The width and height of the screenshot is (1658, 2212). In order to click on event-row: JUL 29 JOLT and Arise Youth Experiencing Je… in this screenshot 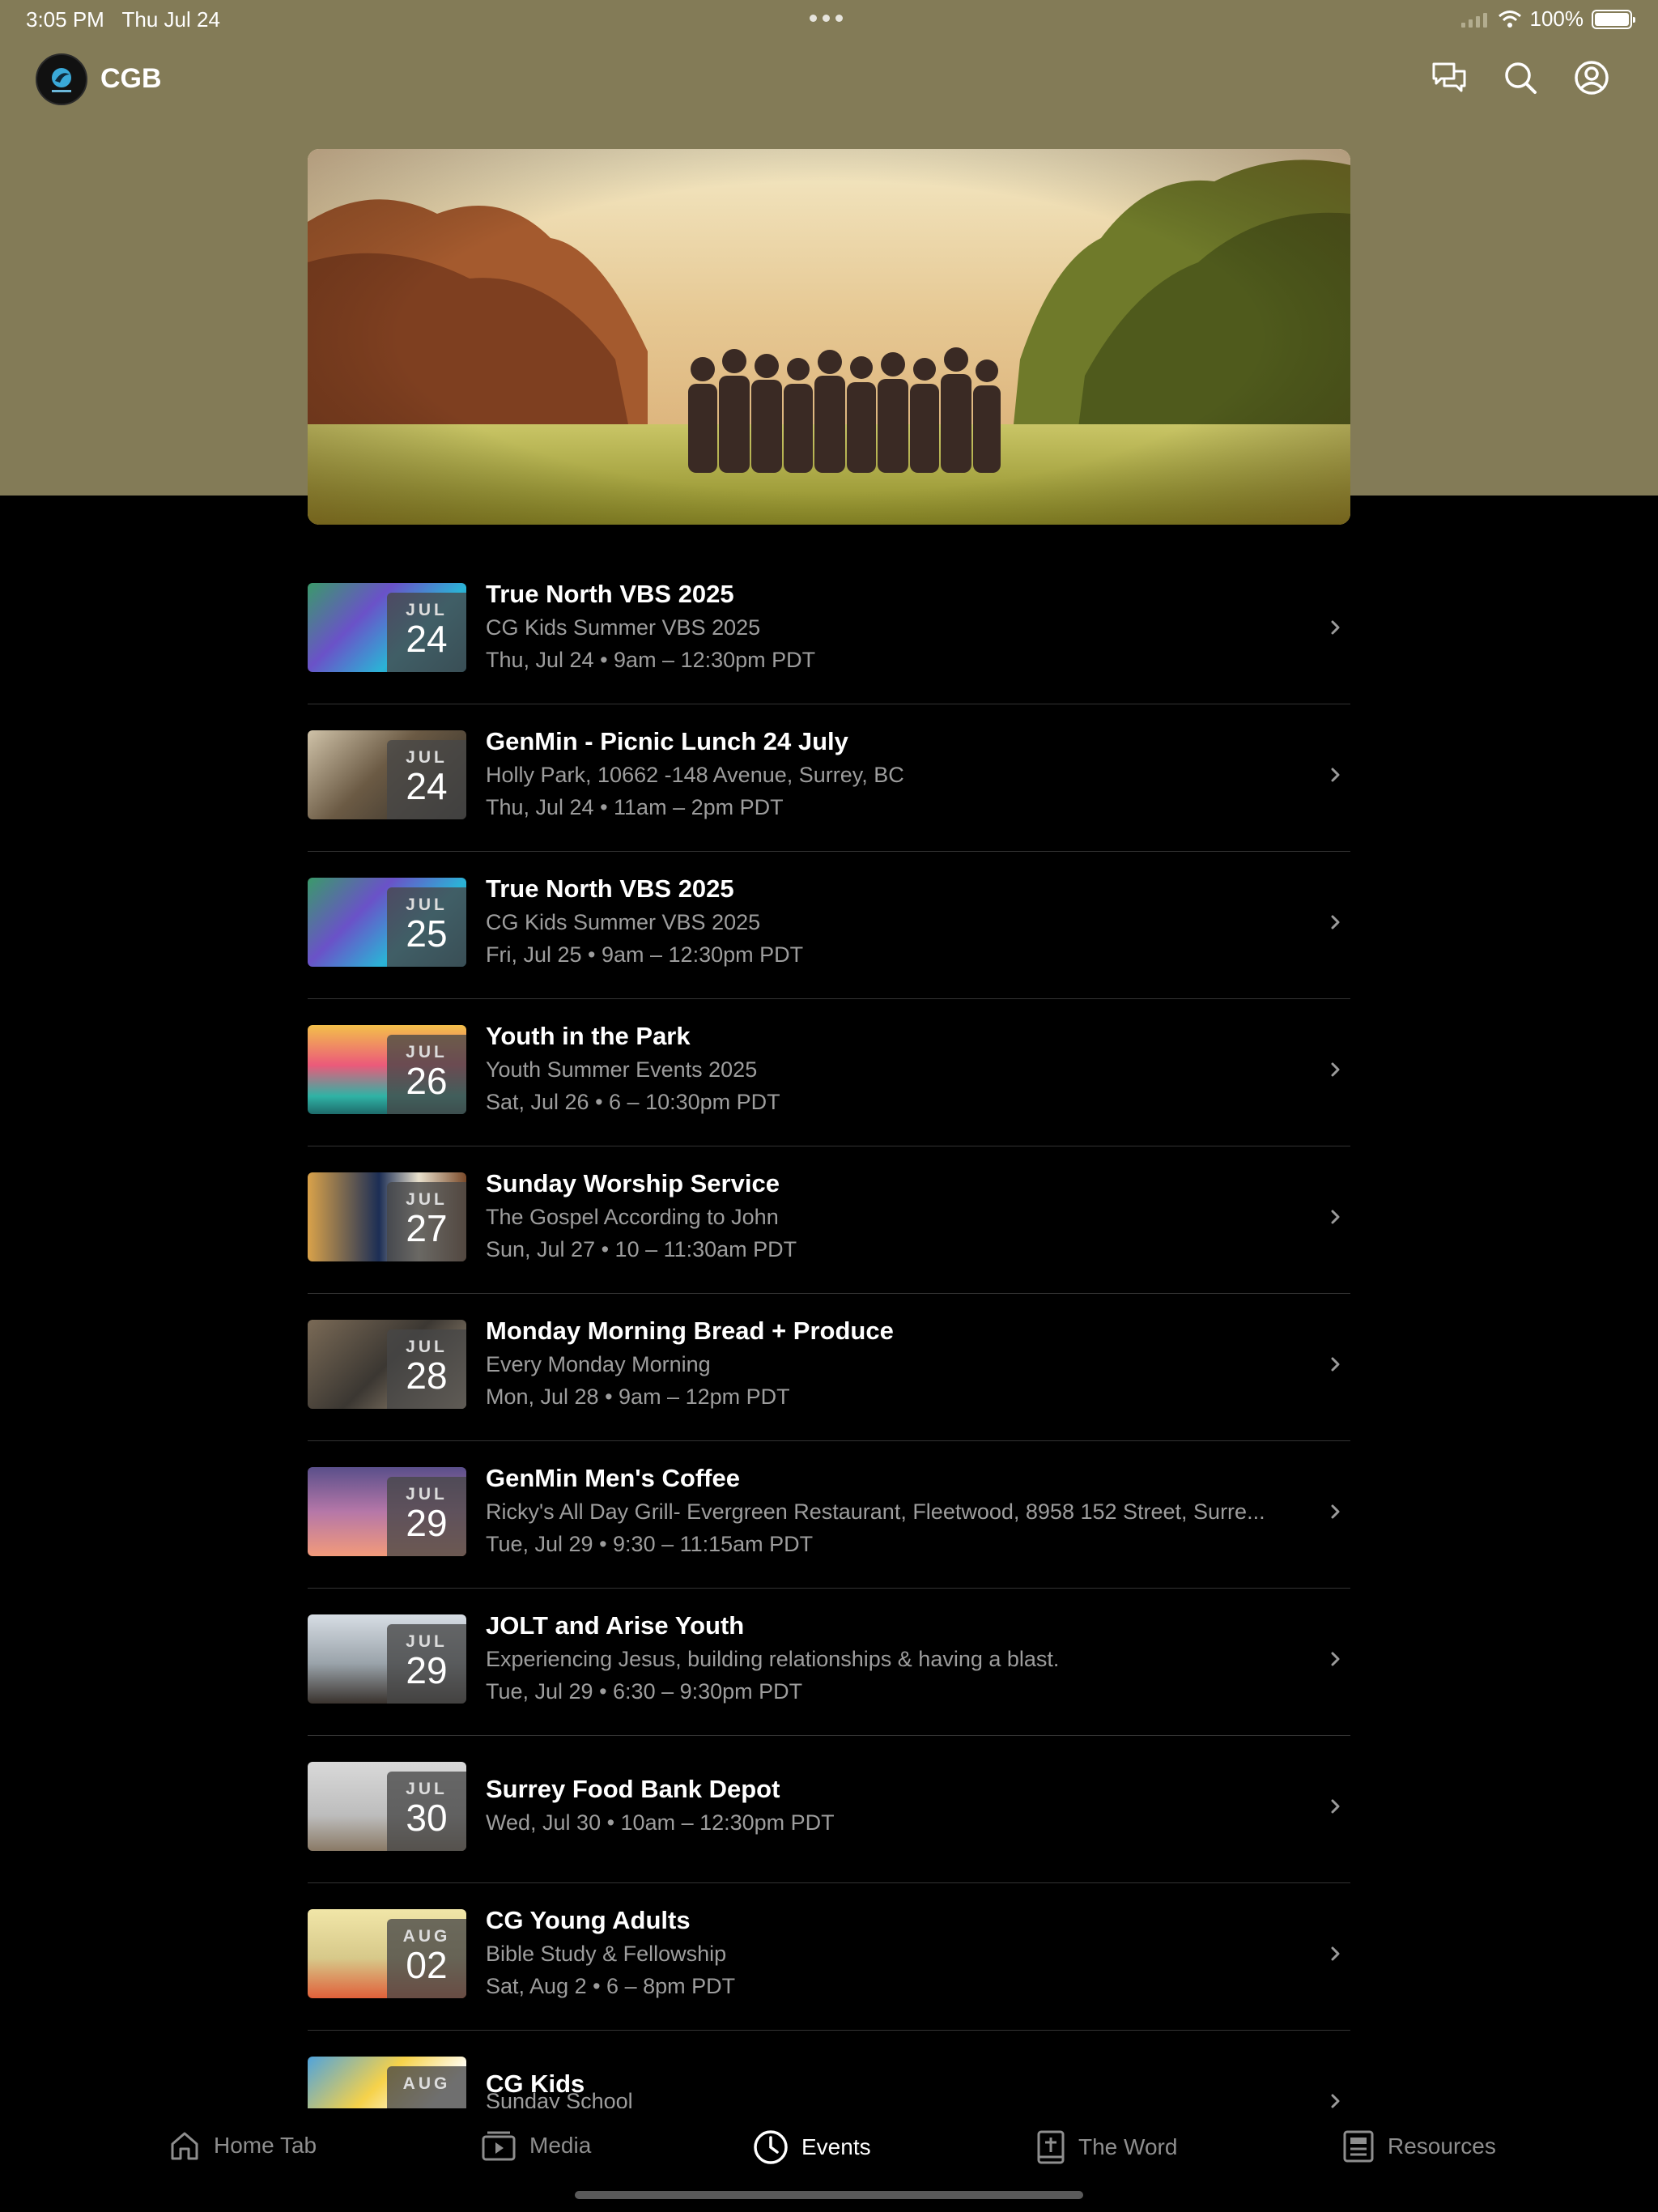, I will do `click(829, 1662)`.